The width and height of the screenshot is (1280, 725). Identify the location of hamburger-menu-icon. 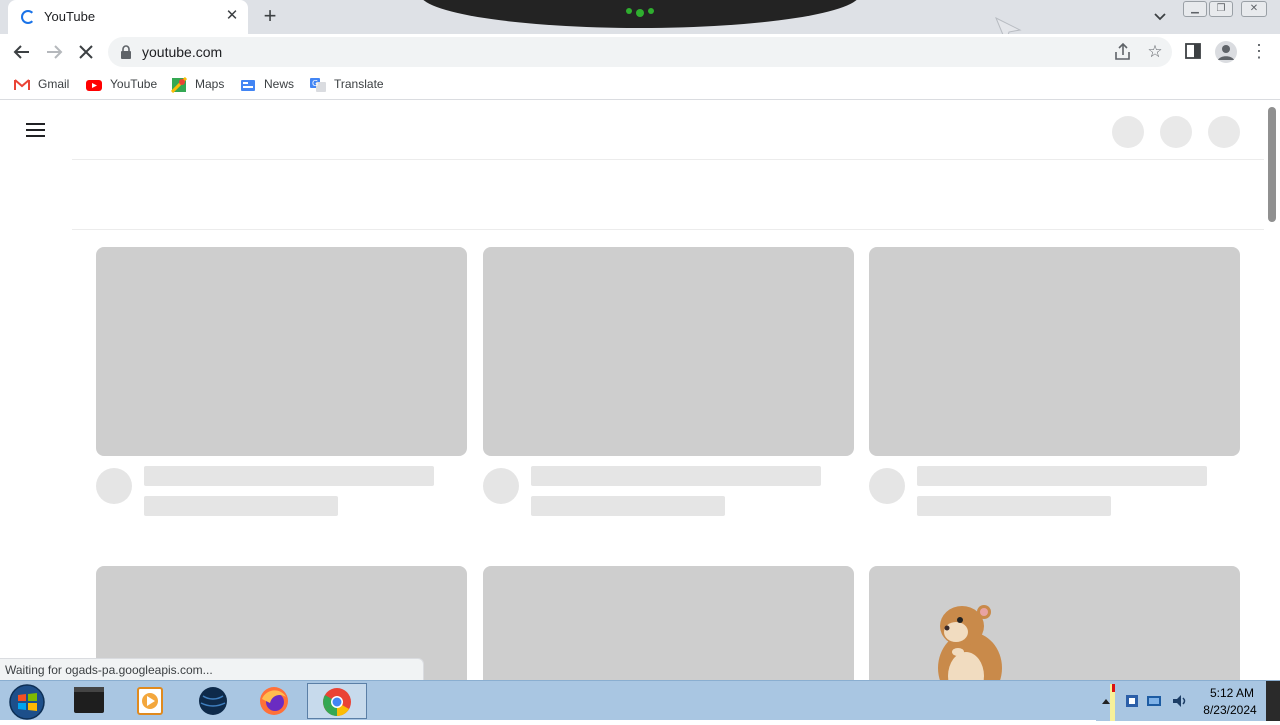
(36, 130).